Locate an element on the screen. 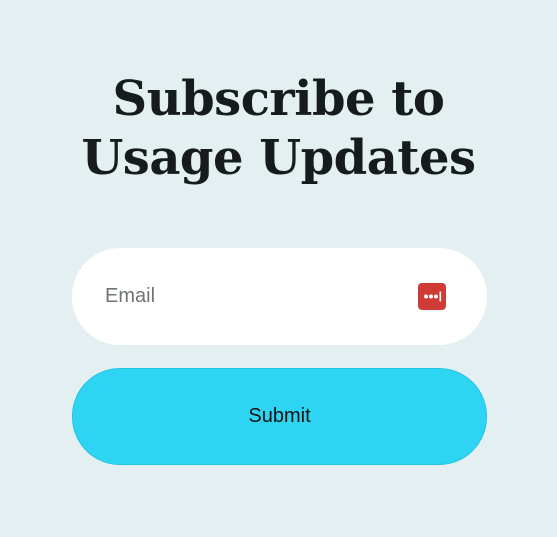  password-manager-icon is located at coordinates (432, 296).